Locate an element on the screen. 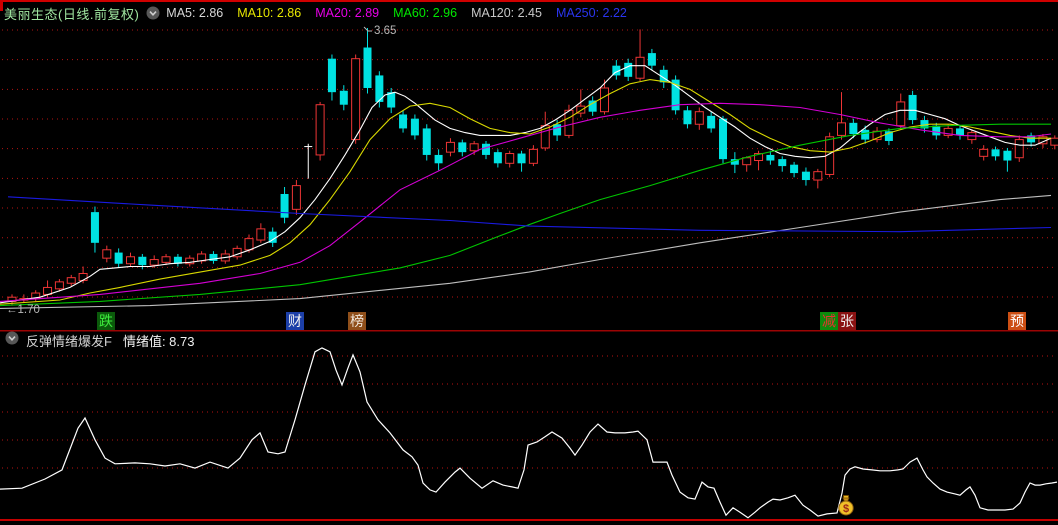 The width and height of the screenshot is (1058, 525). money-bag-icon: $ is located at coordinates (846, 505).